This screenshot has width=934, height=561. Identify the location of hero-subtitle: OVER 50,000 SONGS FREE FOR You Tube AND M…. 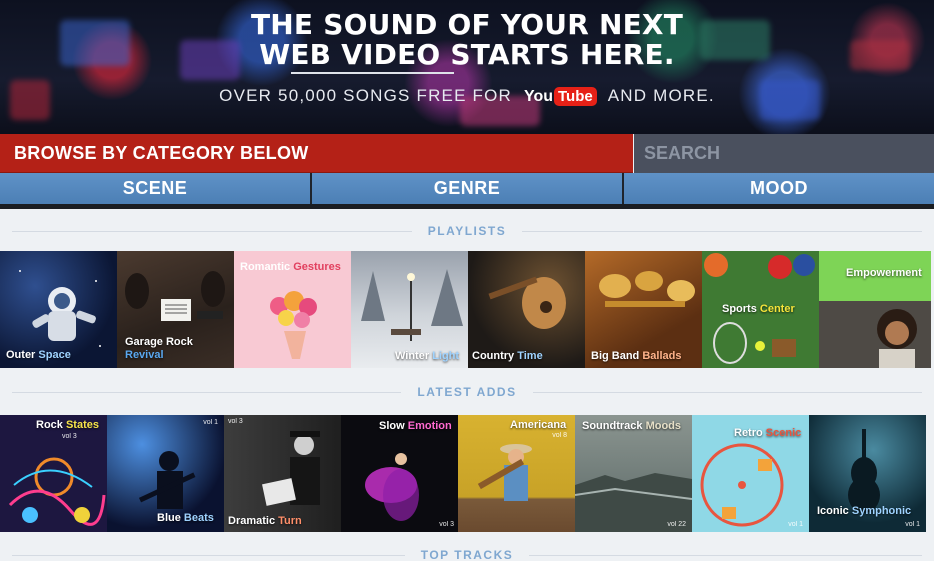
(467, 96).